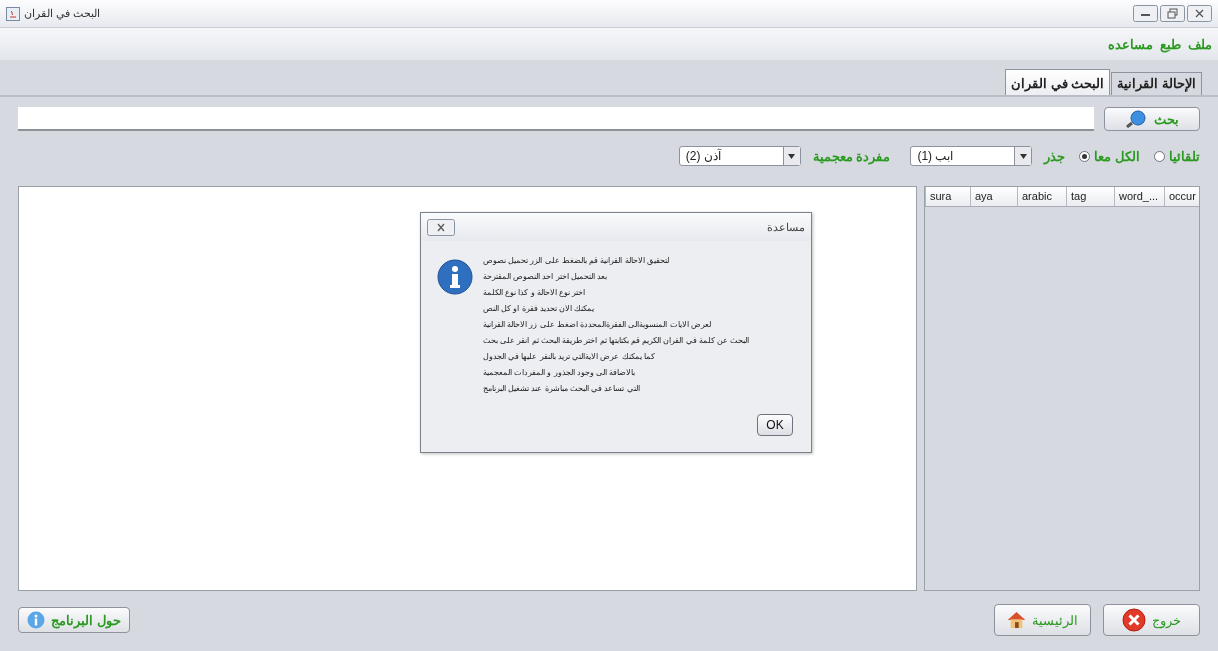  I want to click on dialog-title: مساعدة, so click(786, 227).